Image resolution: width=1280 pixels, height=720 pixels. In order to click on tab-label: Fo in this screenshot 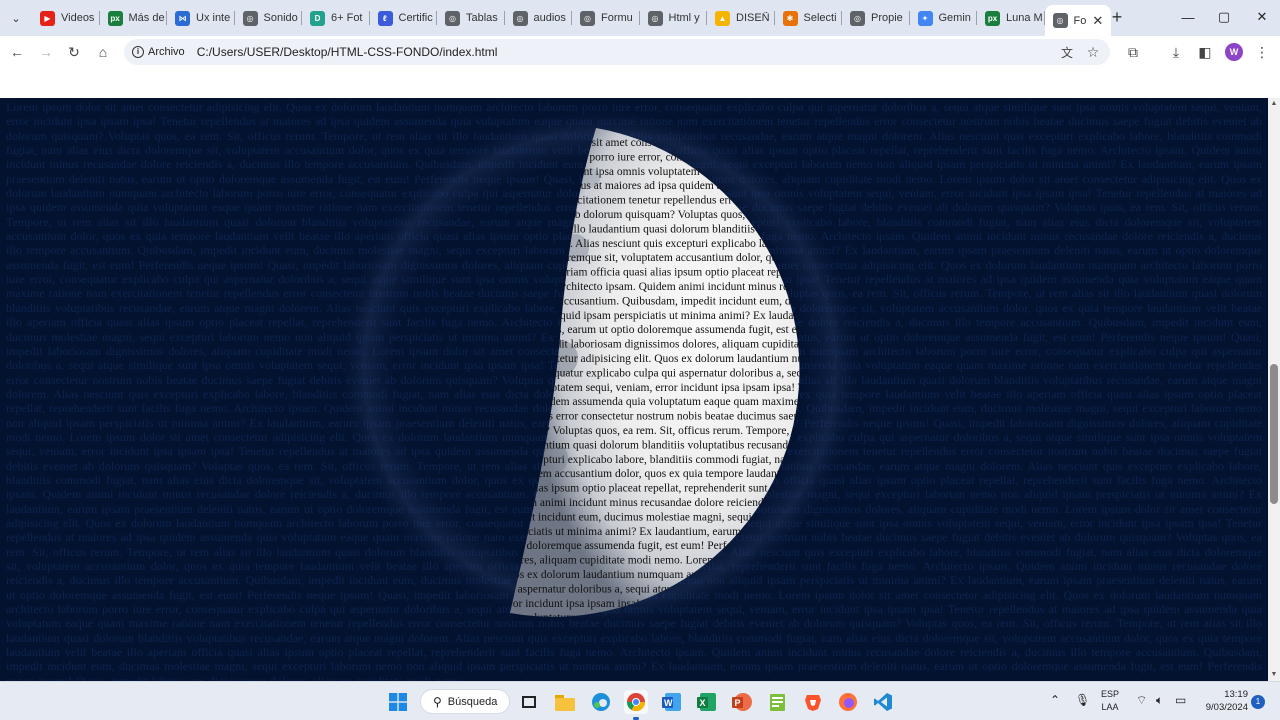, I will do `click(1080, 20)`.